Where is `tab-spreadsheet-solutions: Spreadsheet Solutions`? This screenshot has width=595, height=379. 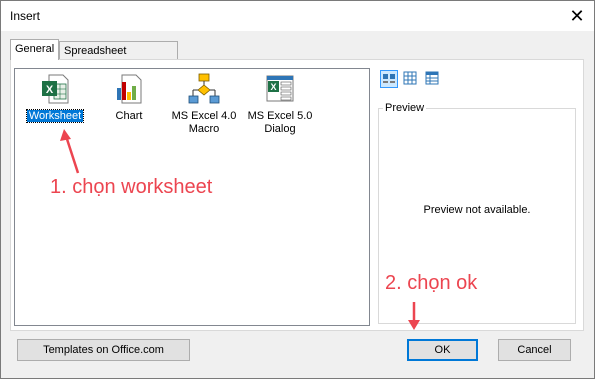
tab-spreadsheet-solutions: Spreadsheet Solutions is located at coordinates (118, 58).